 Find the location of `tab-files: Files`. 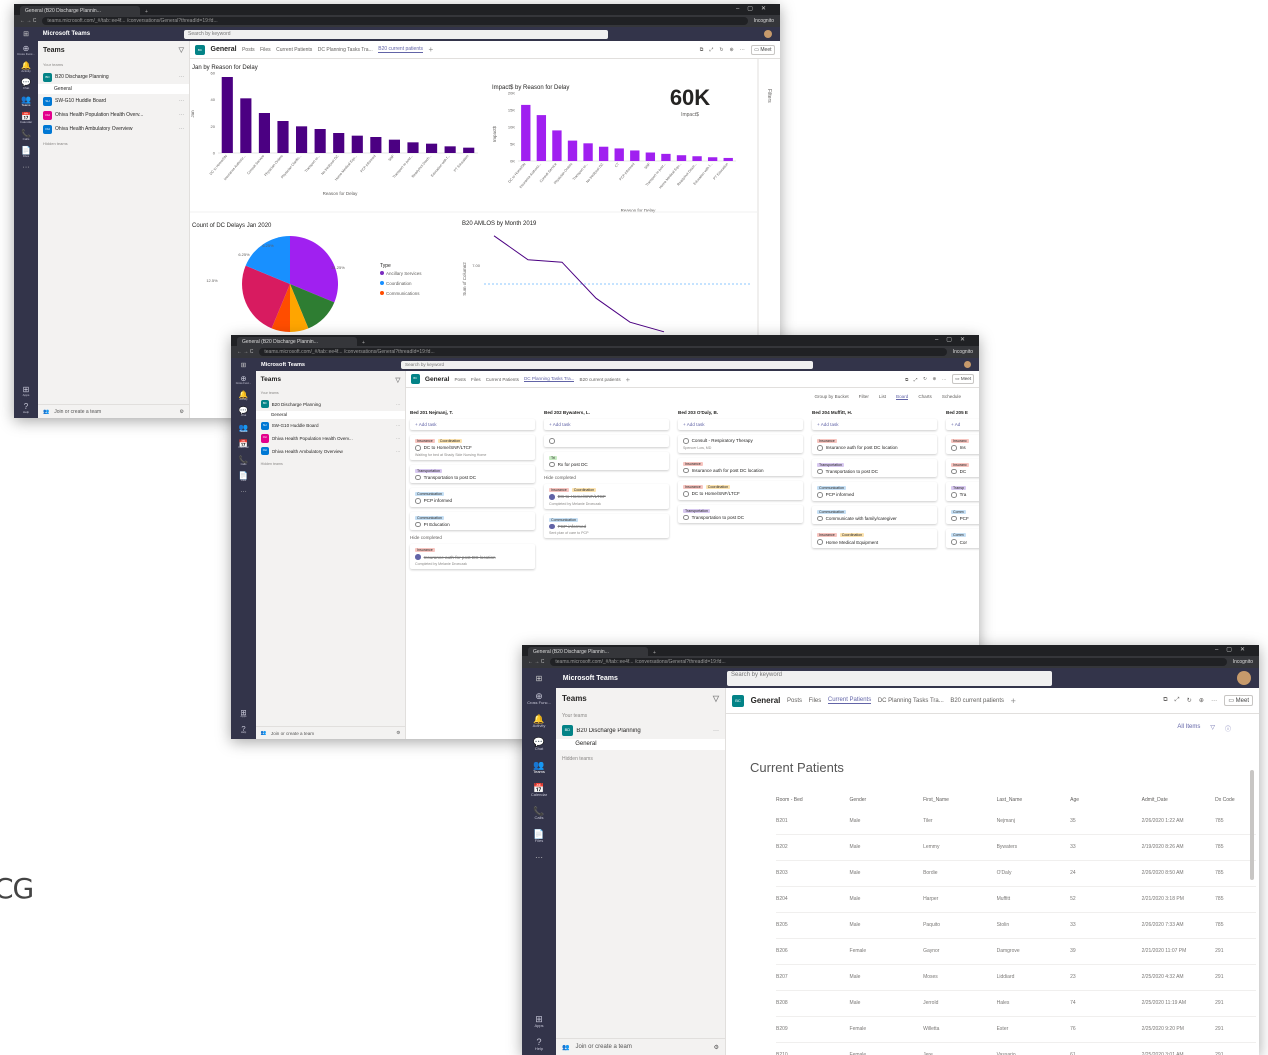

tab-files: Files is located at coordinates (476, 379).